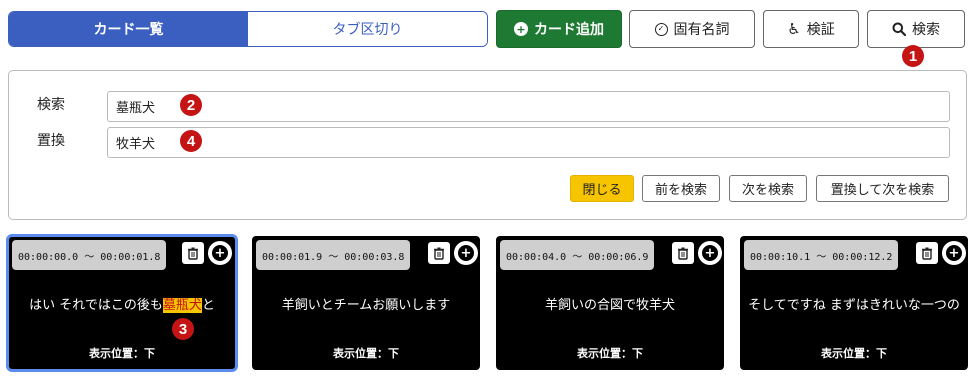 Image resolution: width=976 pixels, height=378 pixels. What do you see at coordinates (191, 141) in the screenshot?
I see `marker-badge-4: 4` at bounding box center [191, 141].